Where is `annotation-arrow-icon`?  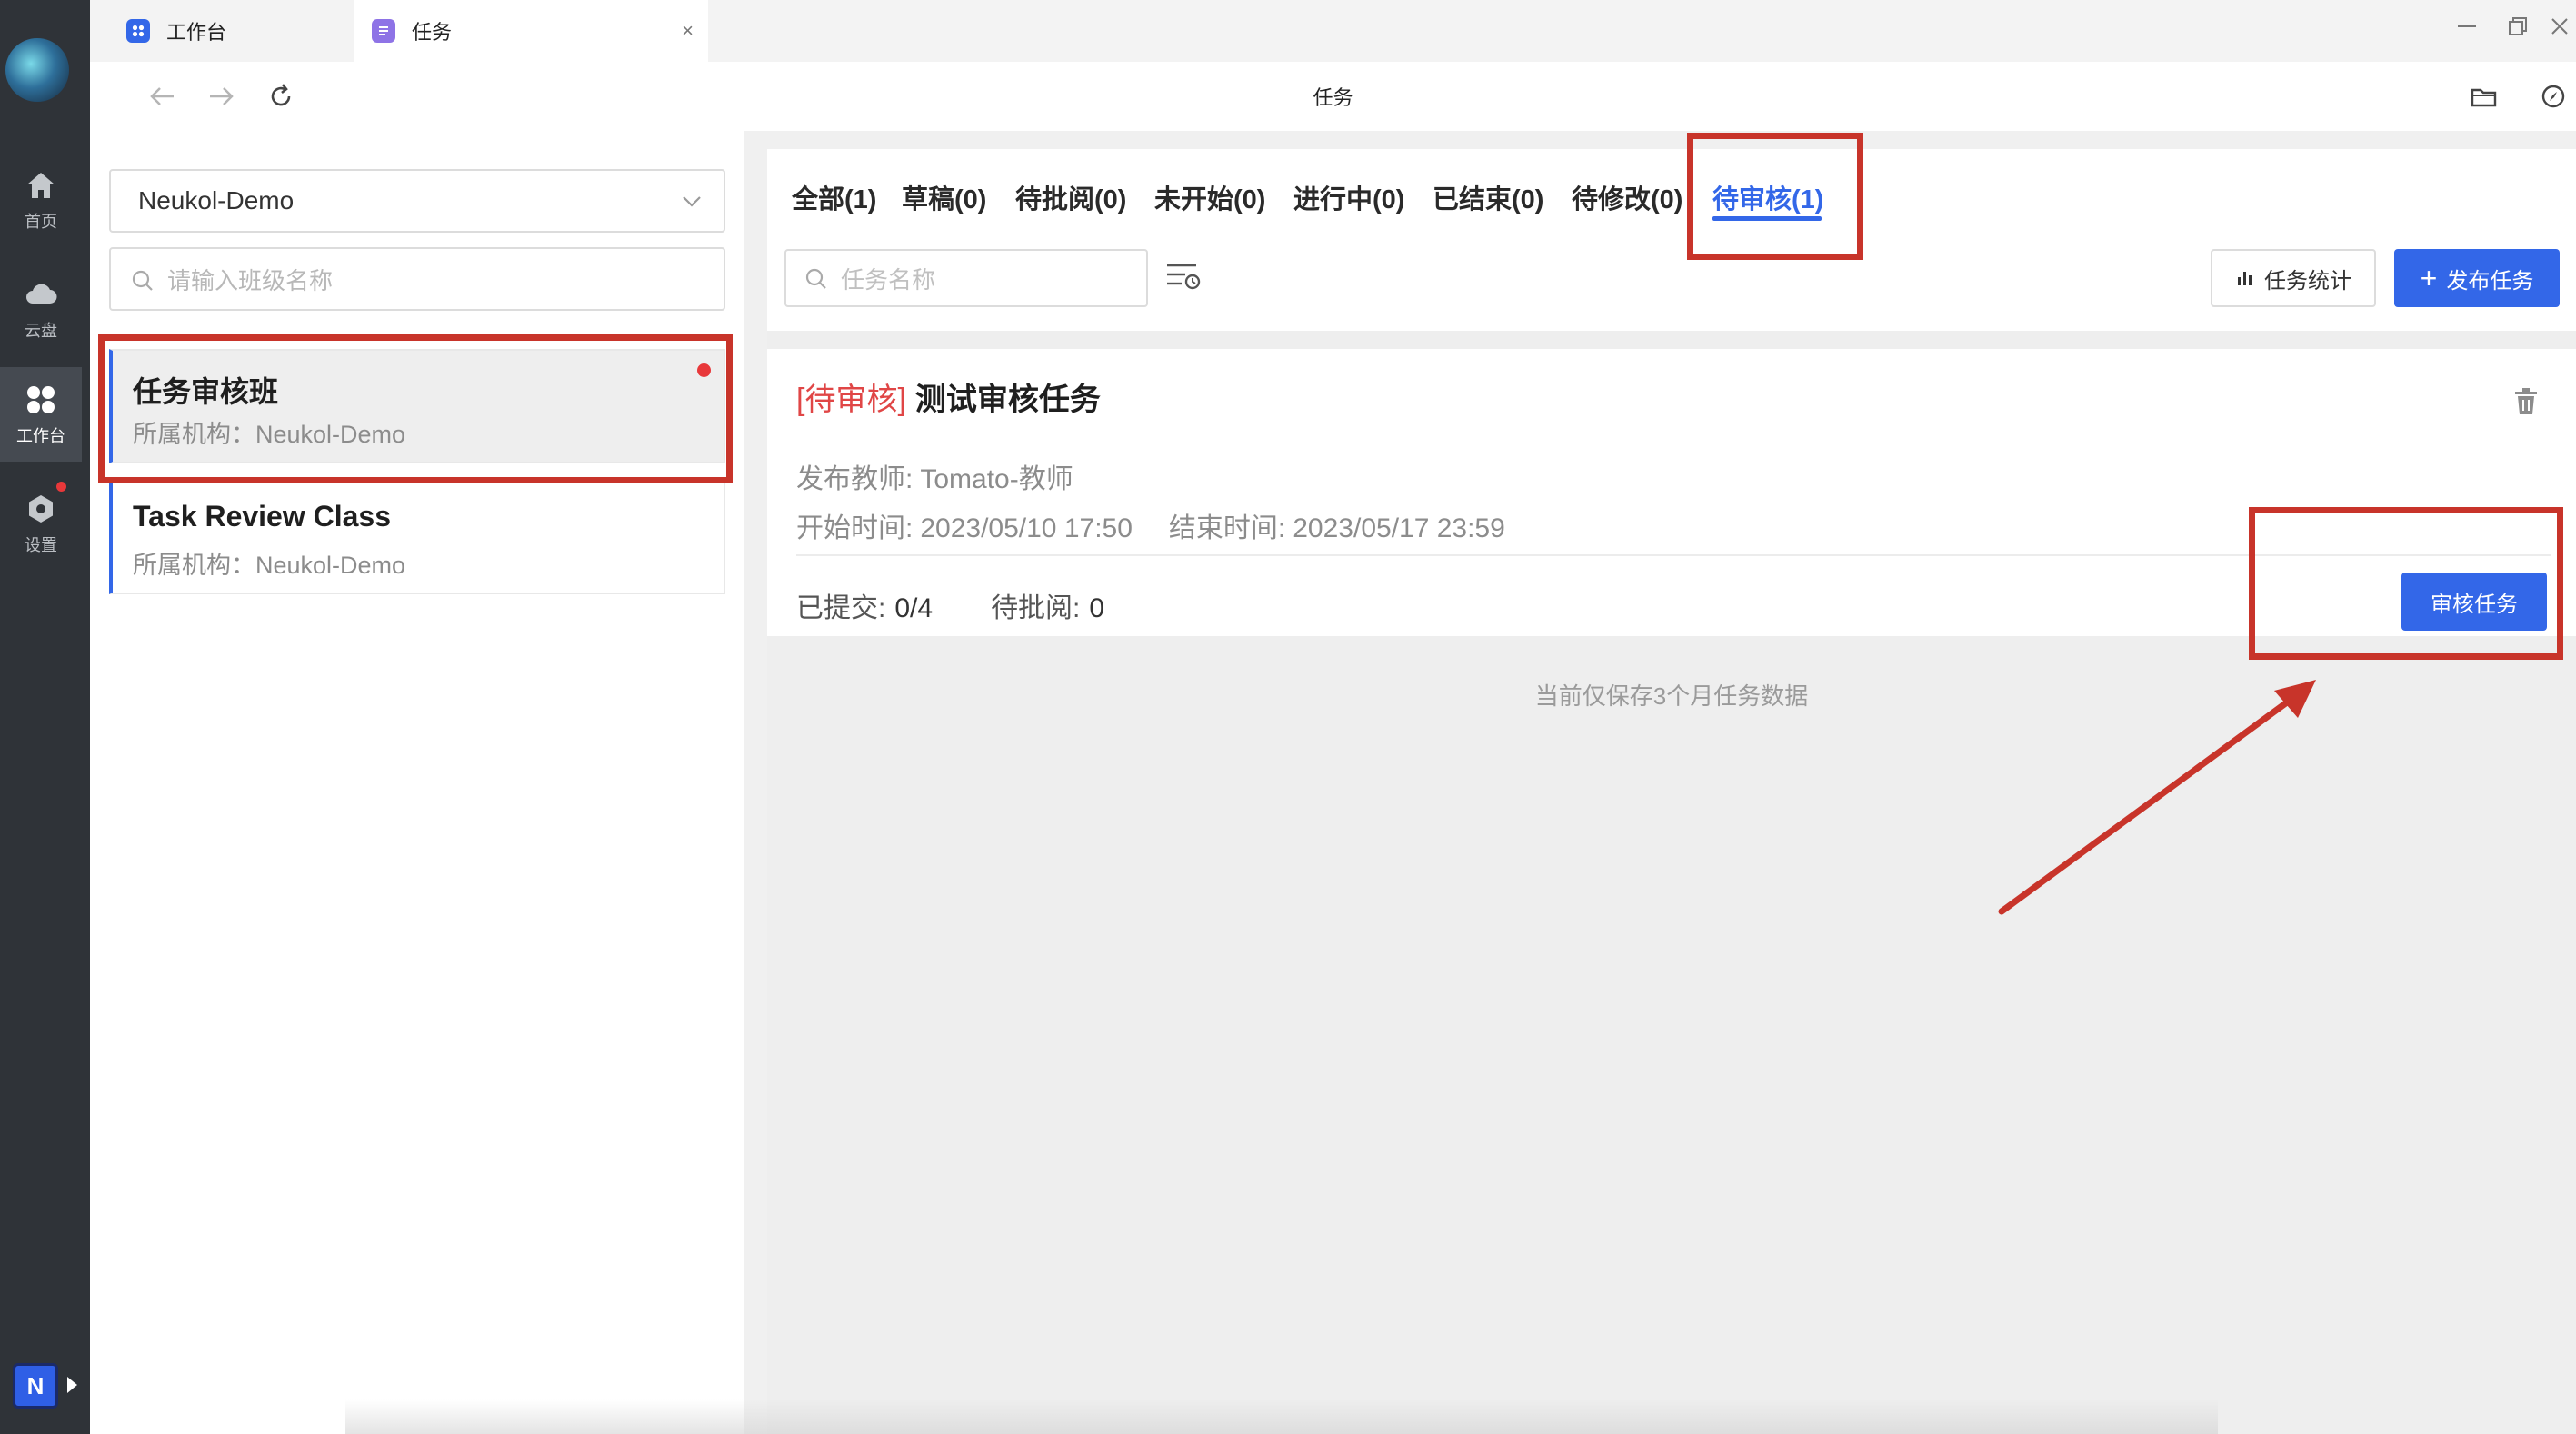 annotation-arrow-icon is located at coordinates (2157, 797).